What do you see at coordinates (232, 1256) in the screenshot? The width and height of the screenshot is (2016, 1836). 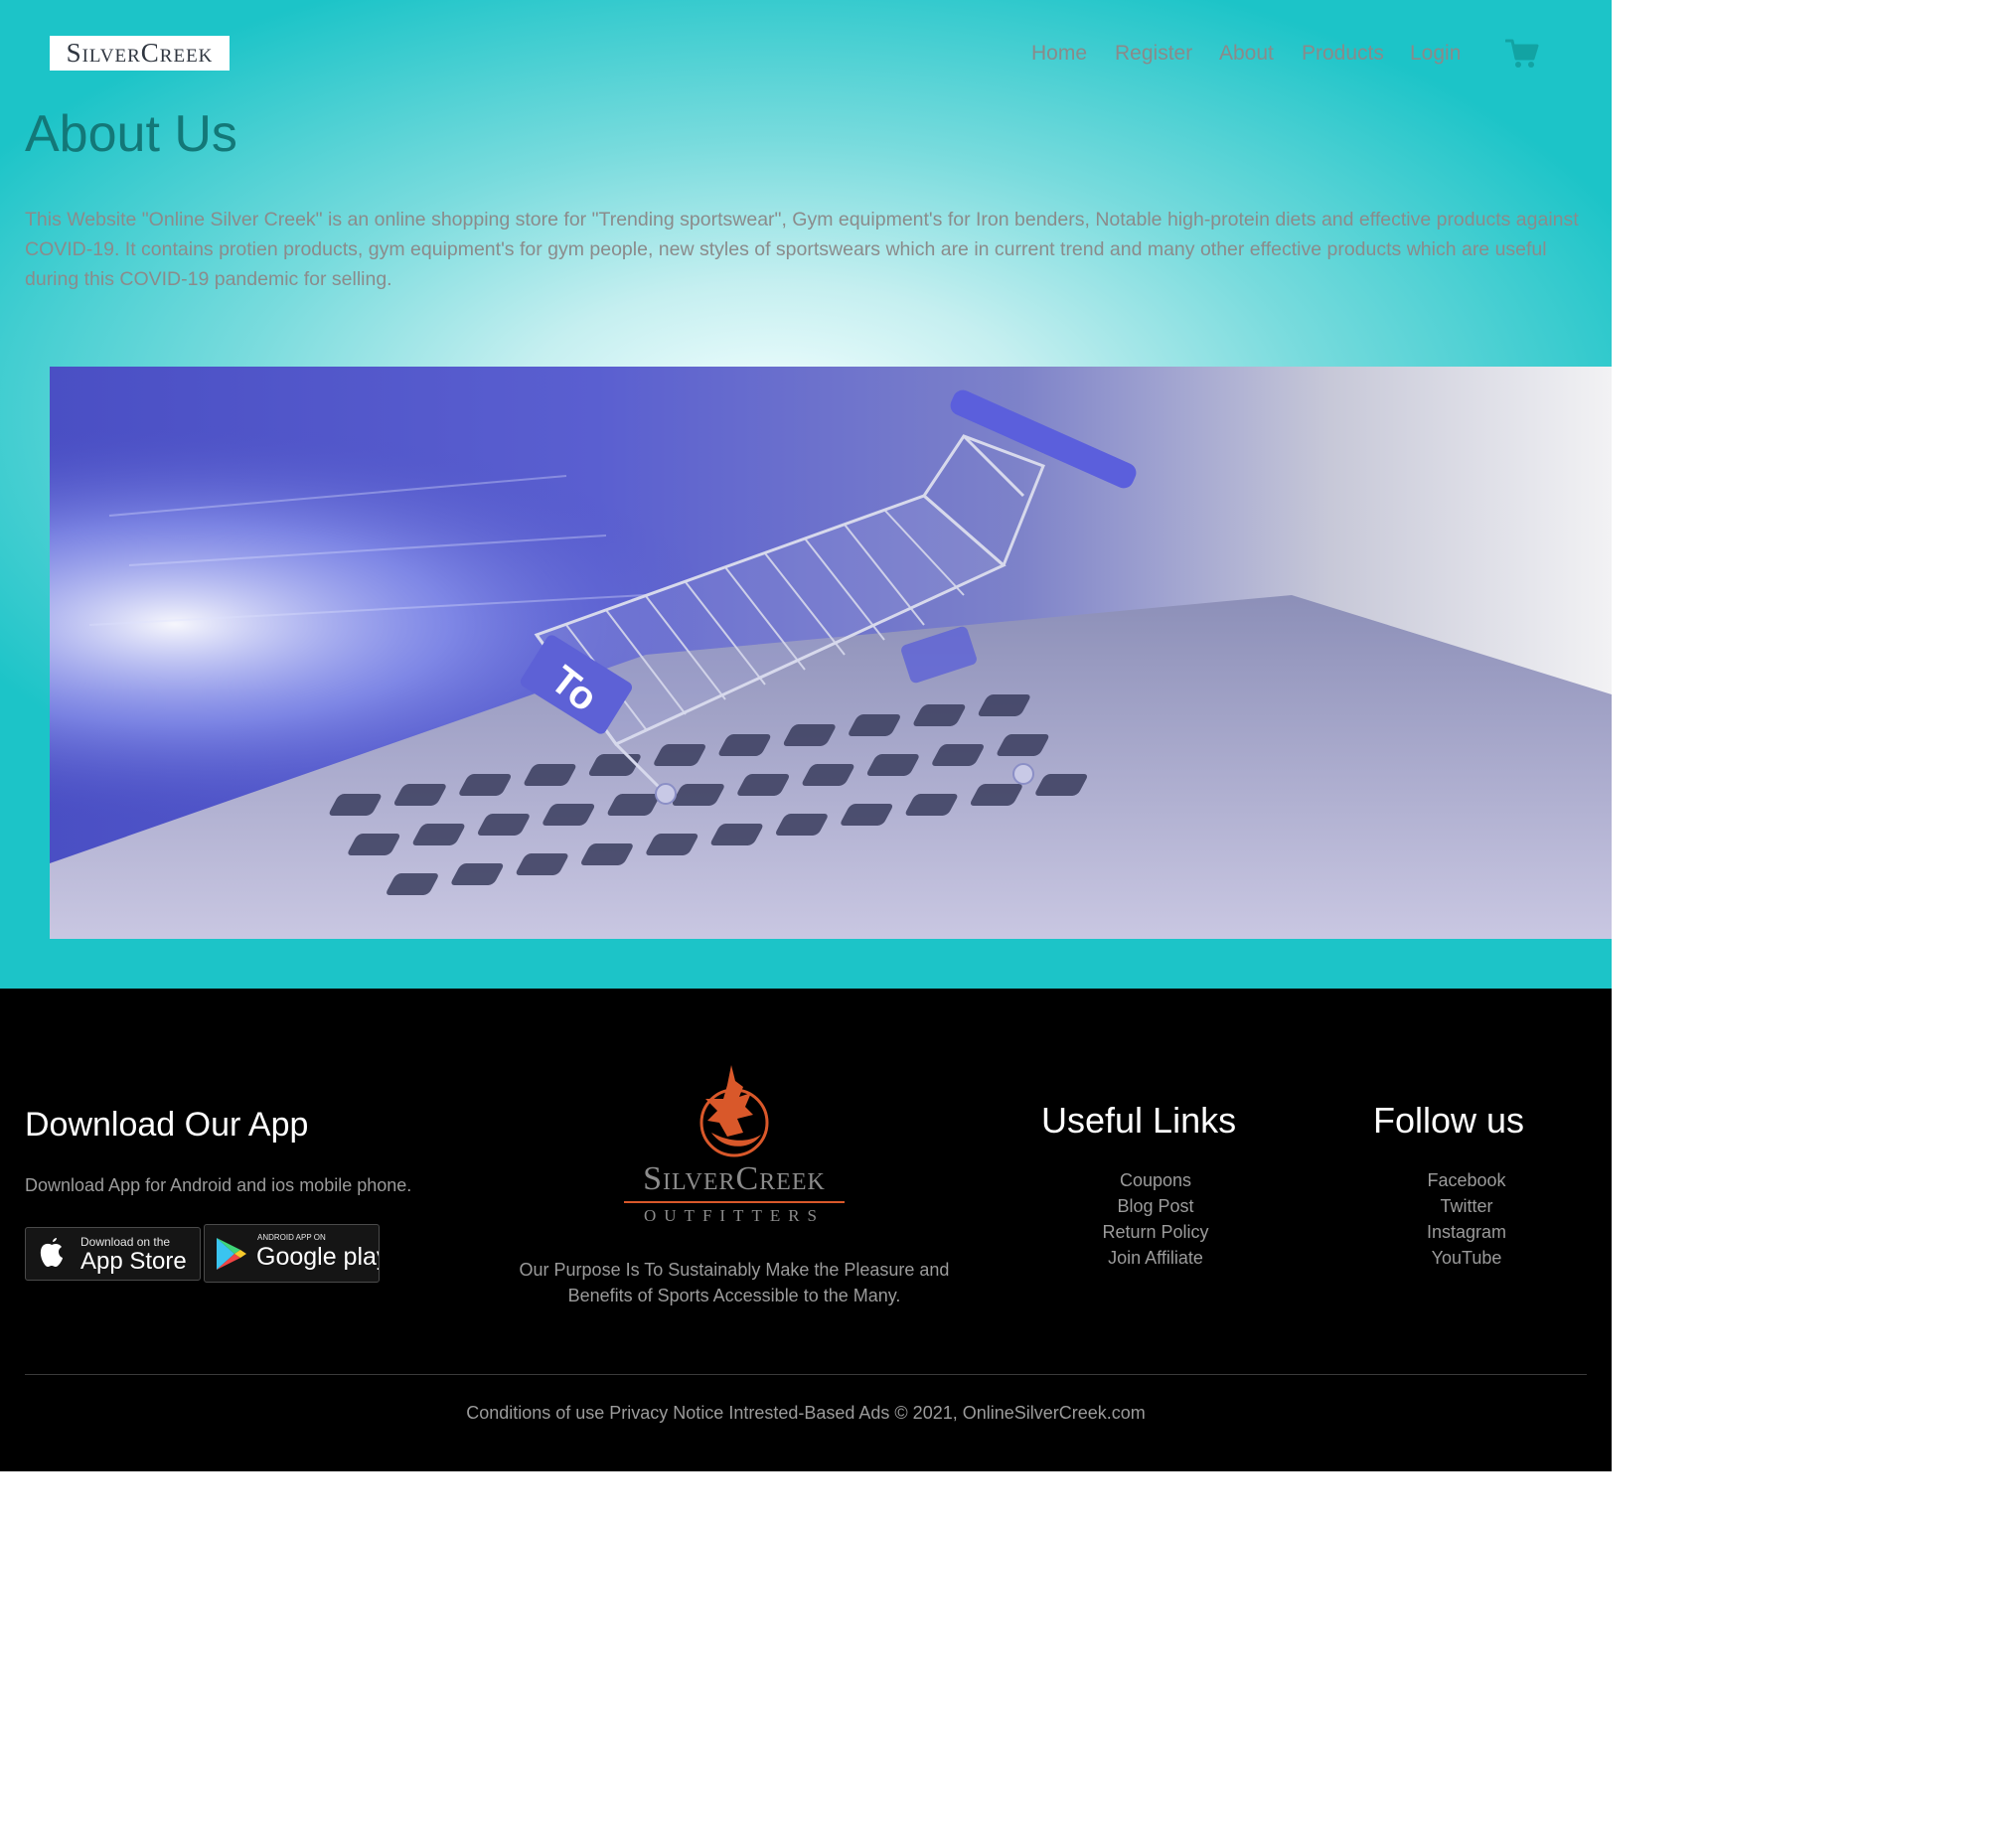 I see `google-play-icon` at bounding box center [232, 1256].